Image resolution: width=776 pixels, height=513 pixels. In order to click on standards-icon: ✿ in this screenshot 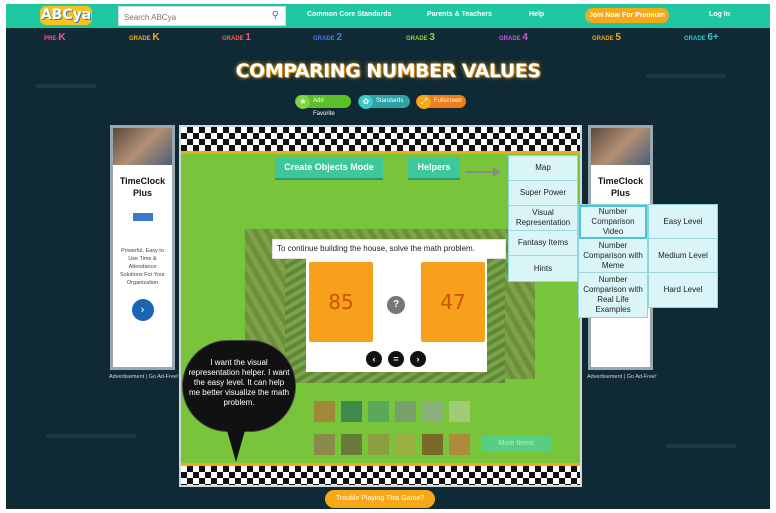, I will do `click(366, 102)`.